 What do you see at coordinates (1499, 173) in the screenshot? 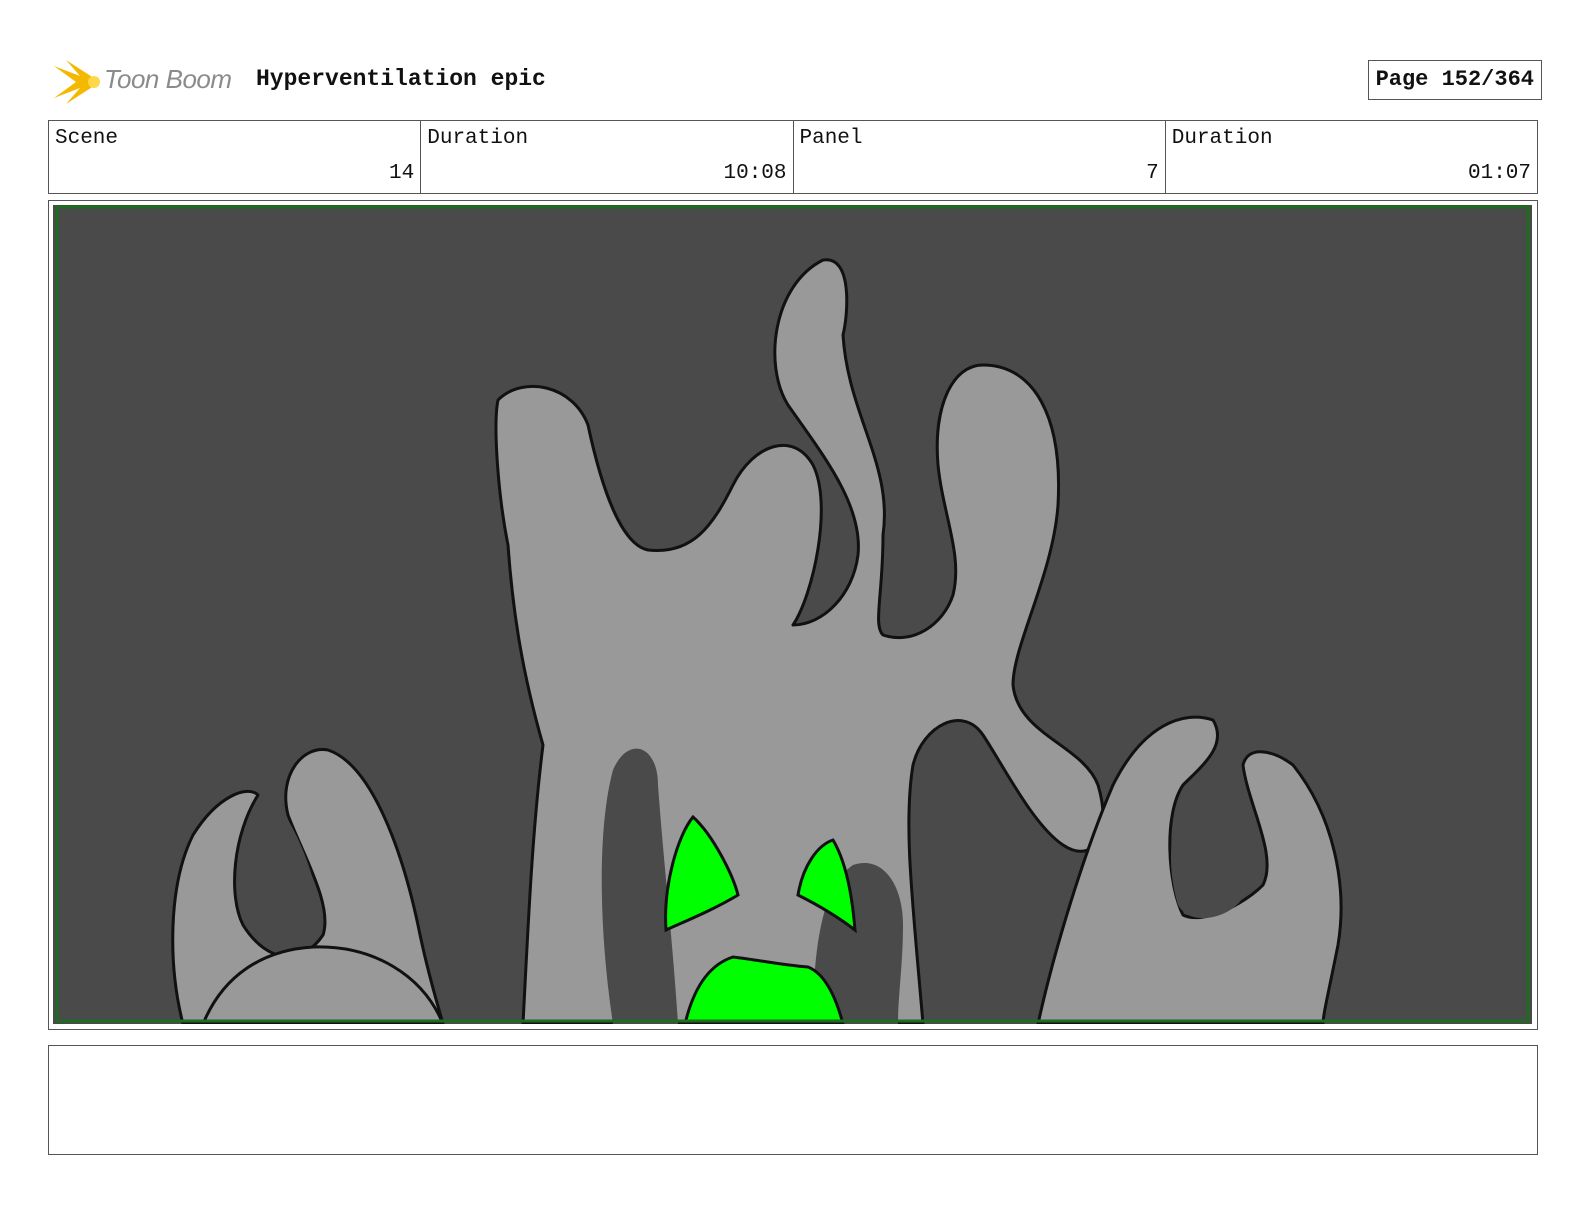
I see `panel-duration-value: 01:07` at bounding box center [1499, 173].